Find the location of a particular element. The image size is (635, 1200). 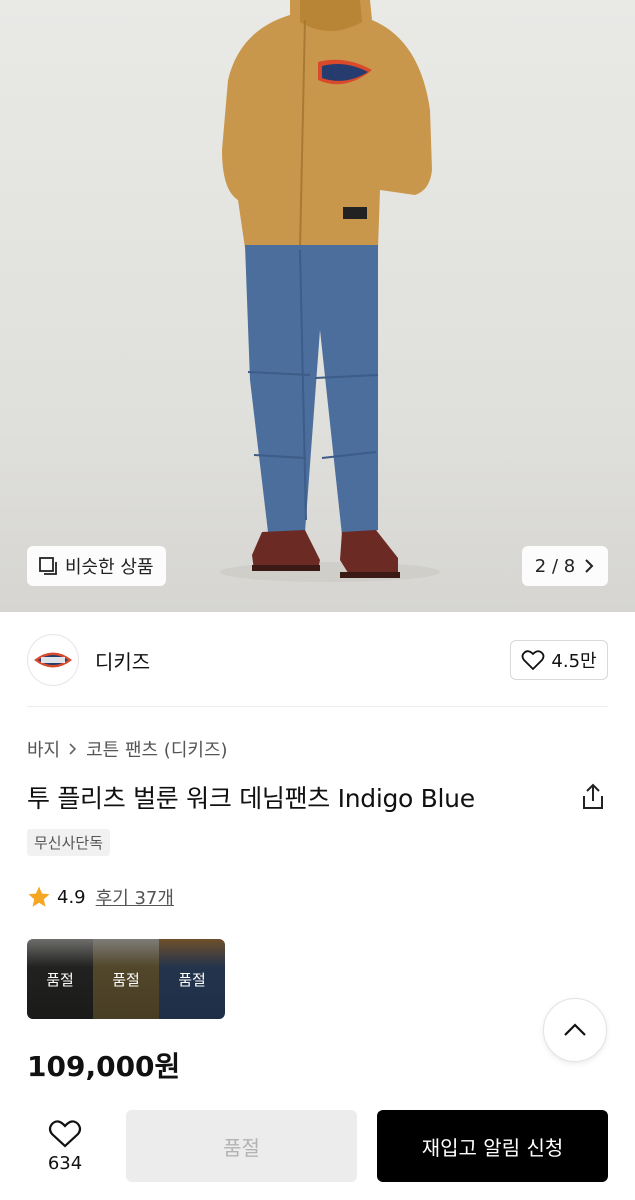

scroll-top-button is located at coordinates (575, 1030).